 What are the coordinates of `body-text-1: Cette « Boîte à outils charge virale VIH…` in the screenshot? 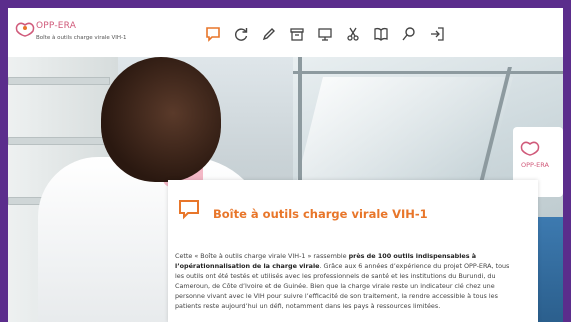 It's located at (262, 256).